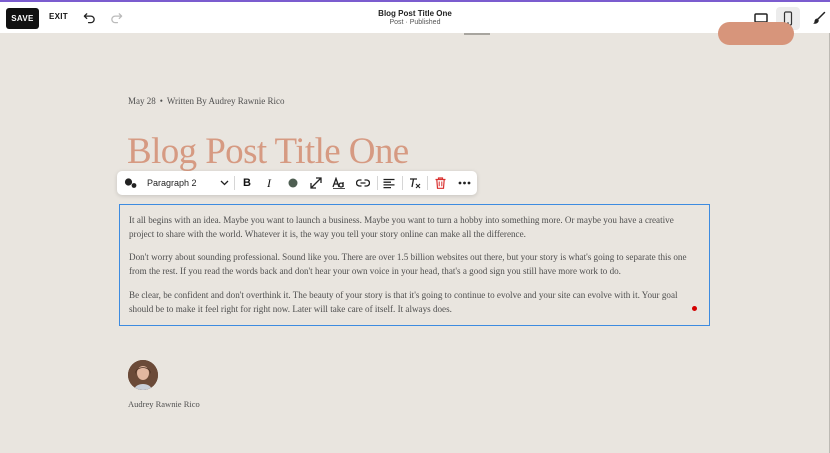  I want to click on block-style-icon, so click(130, 183).